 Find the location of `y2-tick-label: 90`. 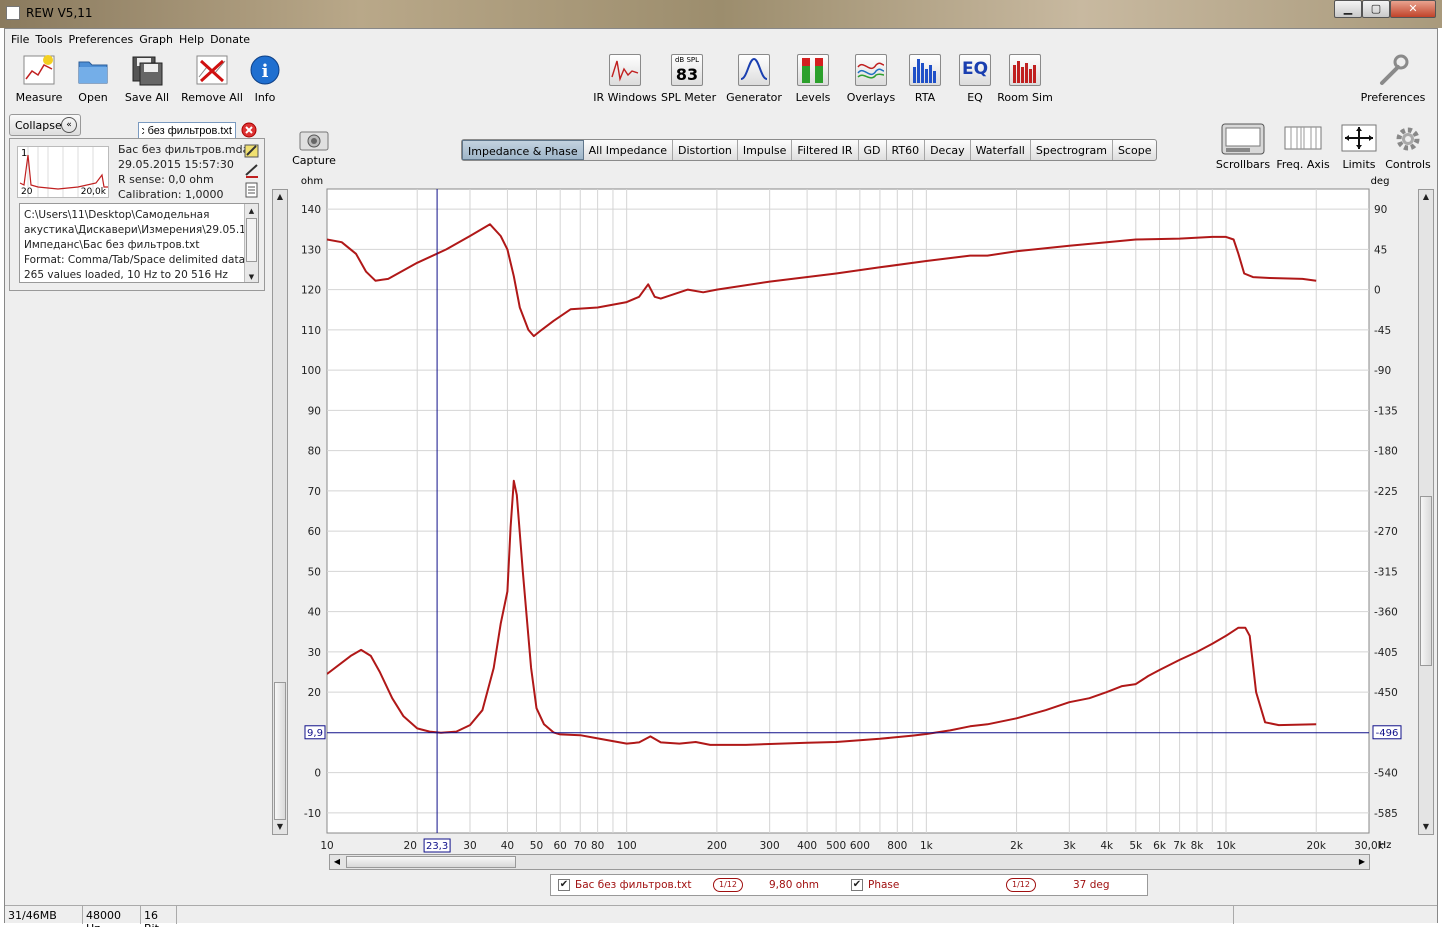

y2-tick-label: 90 is located at coordinates (1380, 210).